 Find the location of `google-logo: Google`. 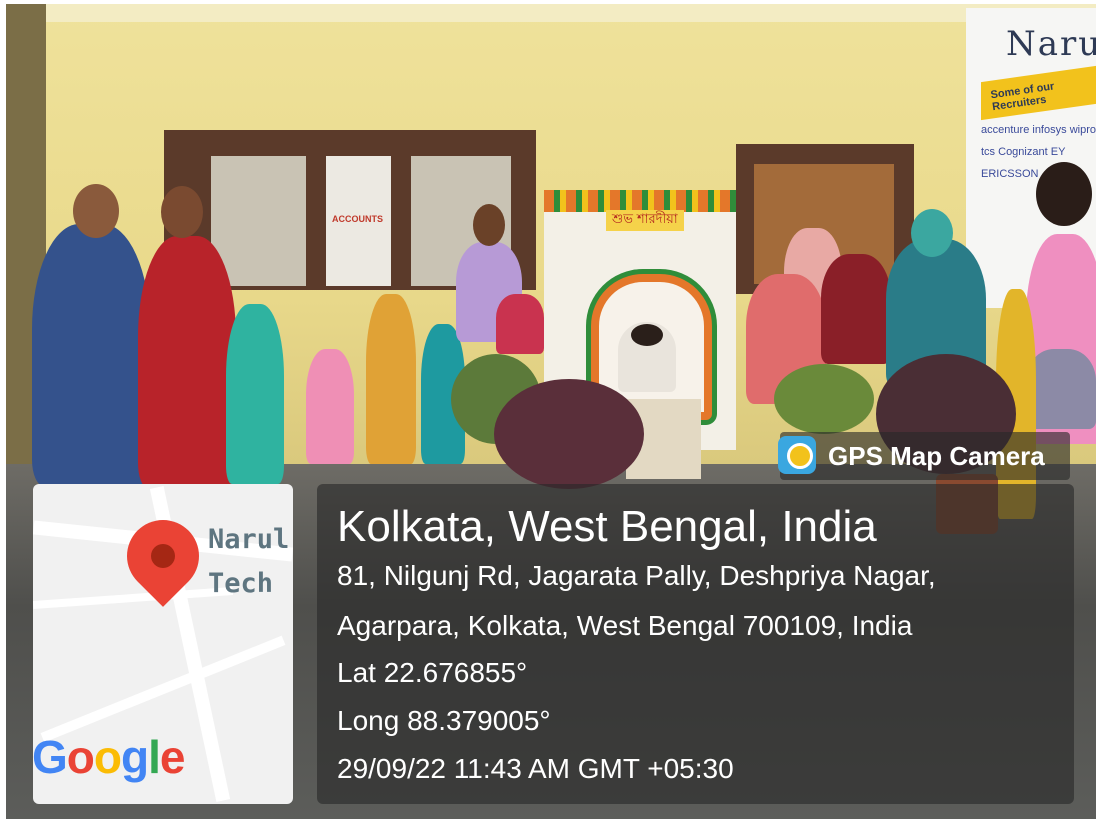

google-logo: Google is located at coordinates (109, 757).